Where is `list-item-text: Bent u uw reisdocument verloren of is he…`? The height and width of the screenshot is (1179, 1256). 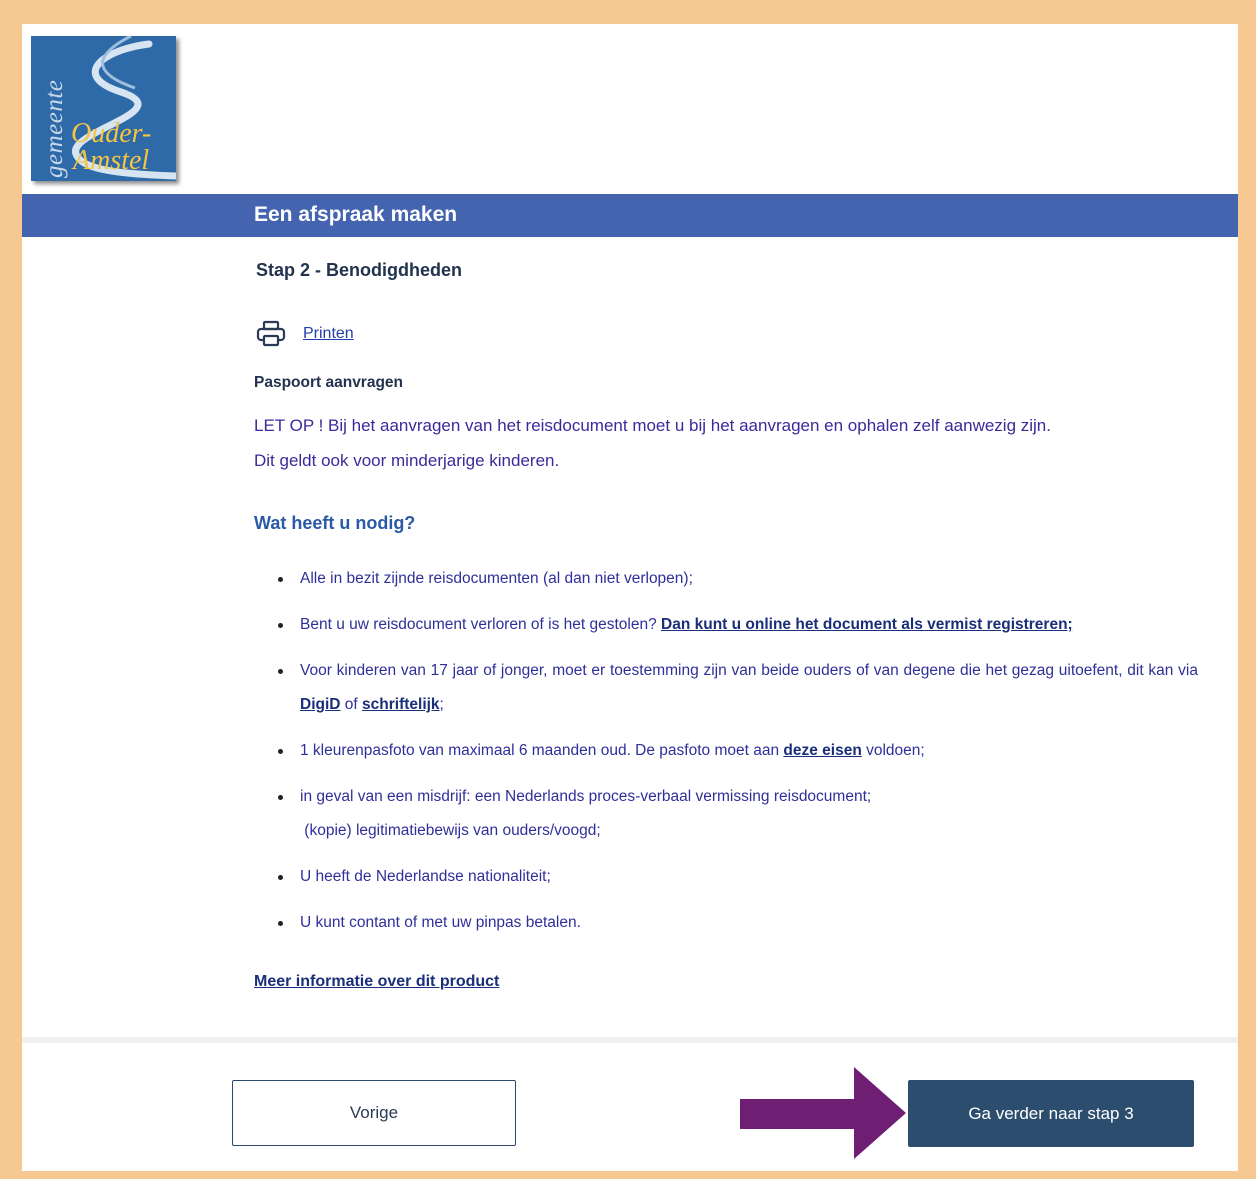
list-item-text: Bent u uw reisdocument verloren of is he… is located at coordinates (738, 625).